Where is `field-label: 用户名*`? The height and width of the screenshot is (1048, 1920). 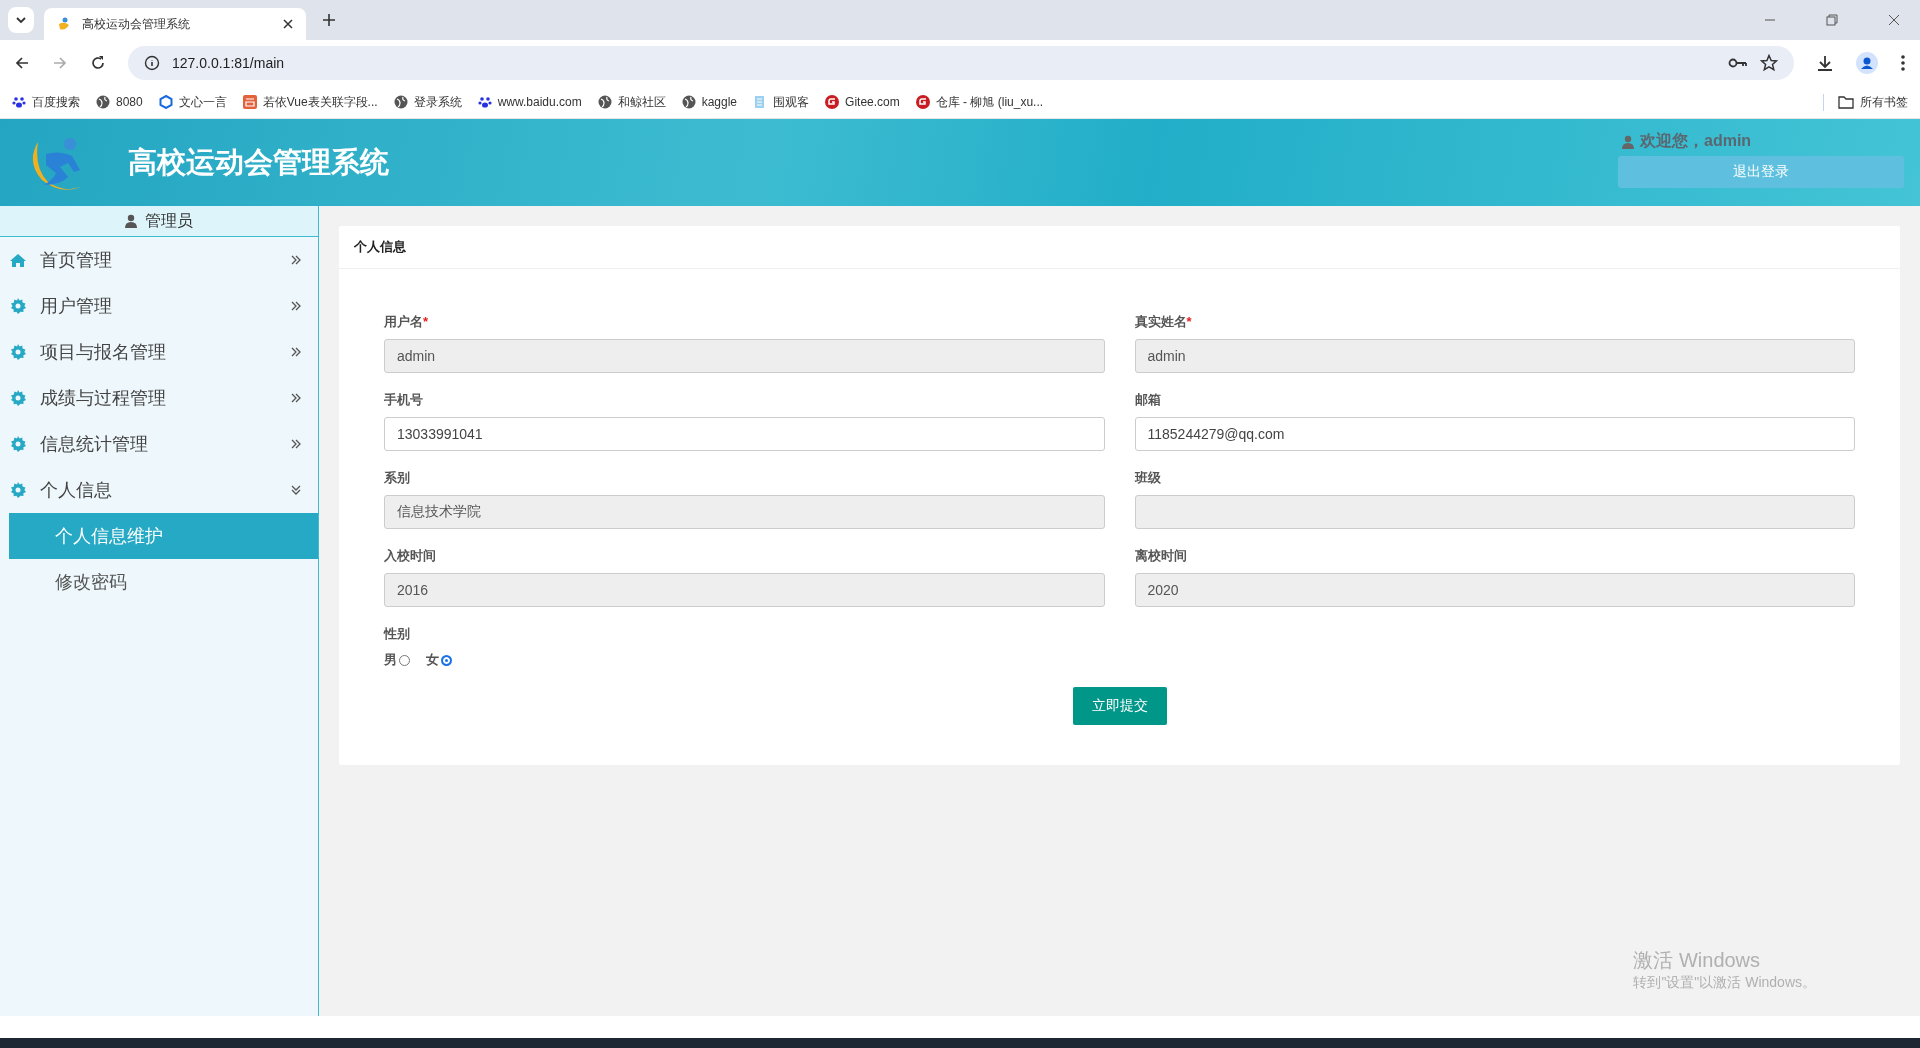
field-label: 用户名* is located at coordinates (407, 322).